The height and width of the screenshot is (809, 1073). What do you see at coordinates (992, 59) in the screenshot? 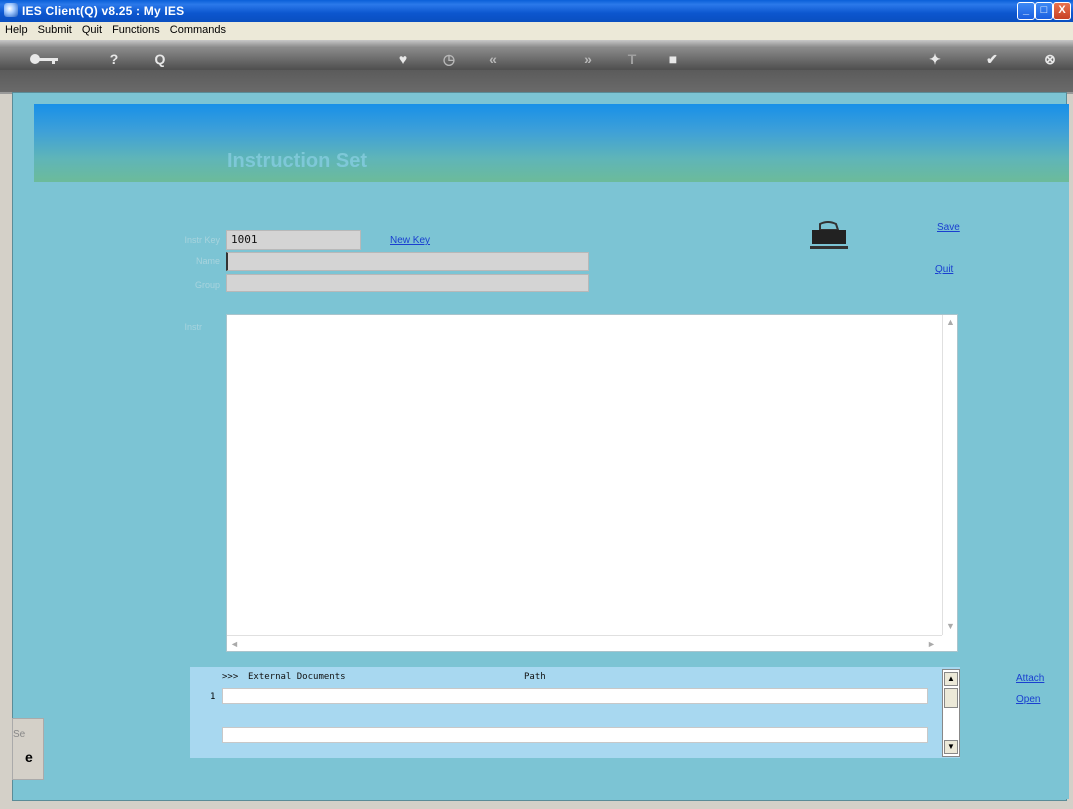
I see `check-icon: ✔` at bounding box center [992, 59].